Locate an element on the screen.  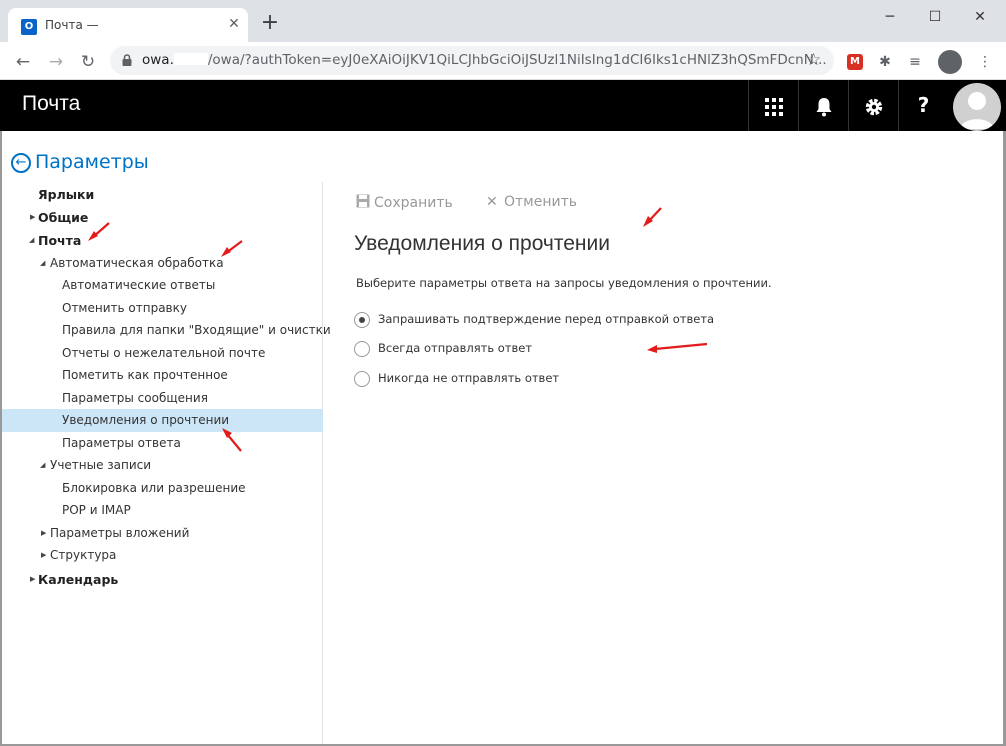
profile-avatar-icon is located at coordinates (950, 62).